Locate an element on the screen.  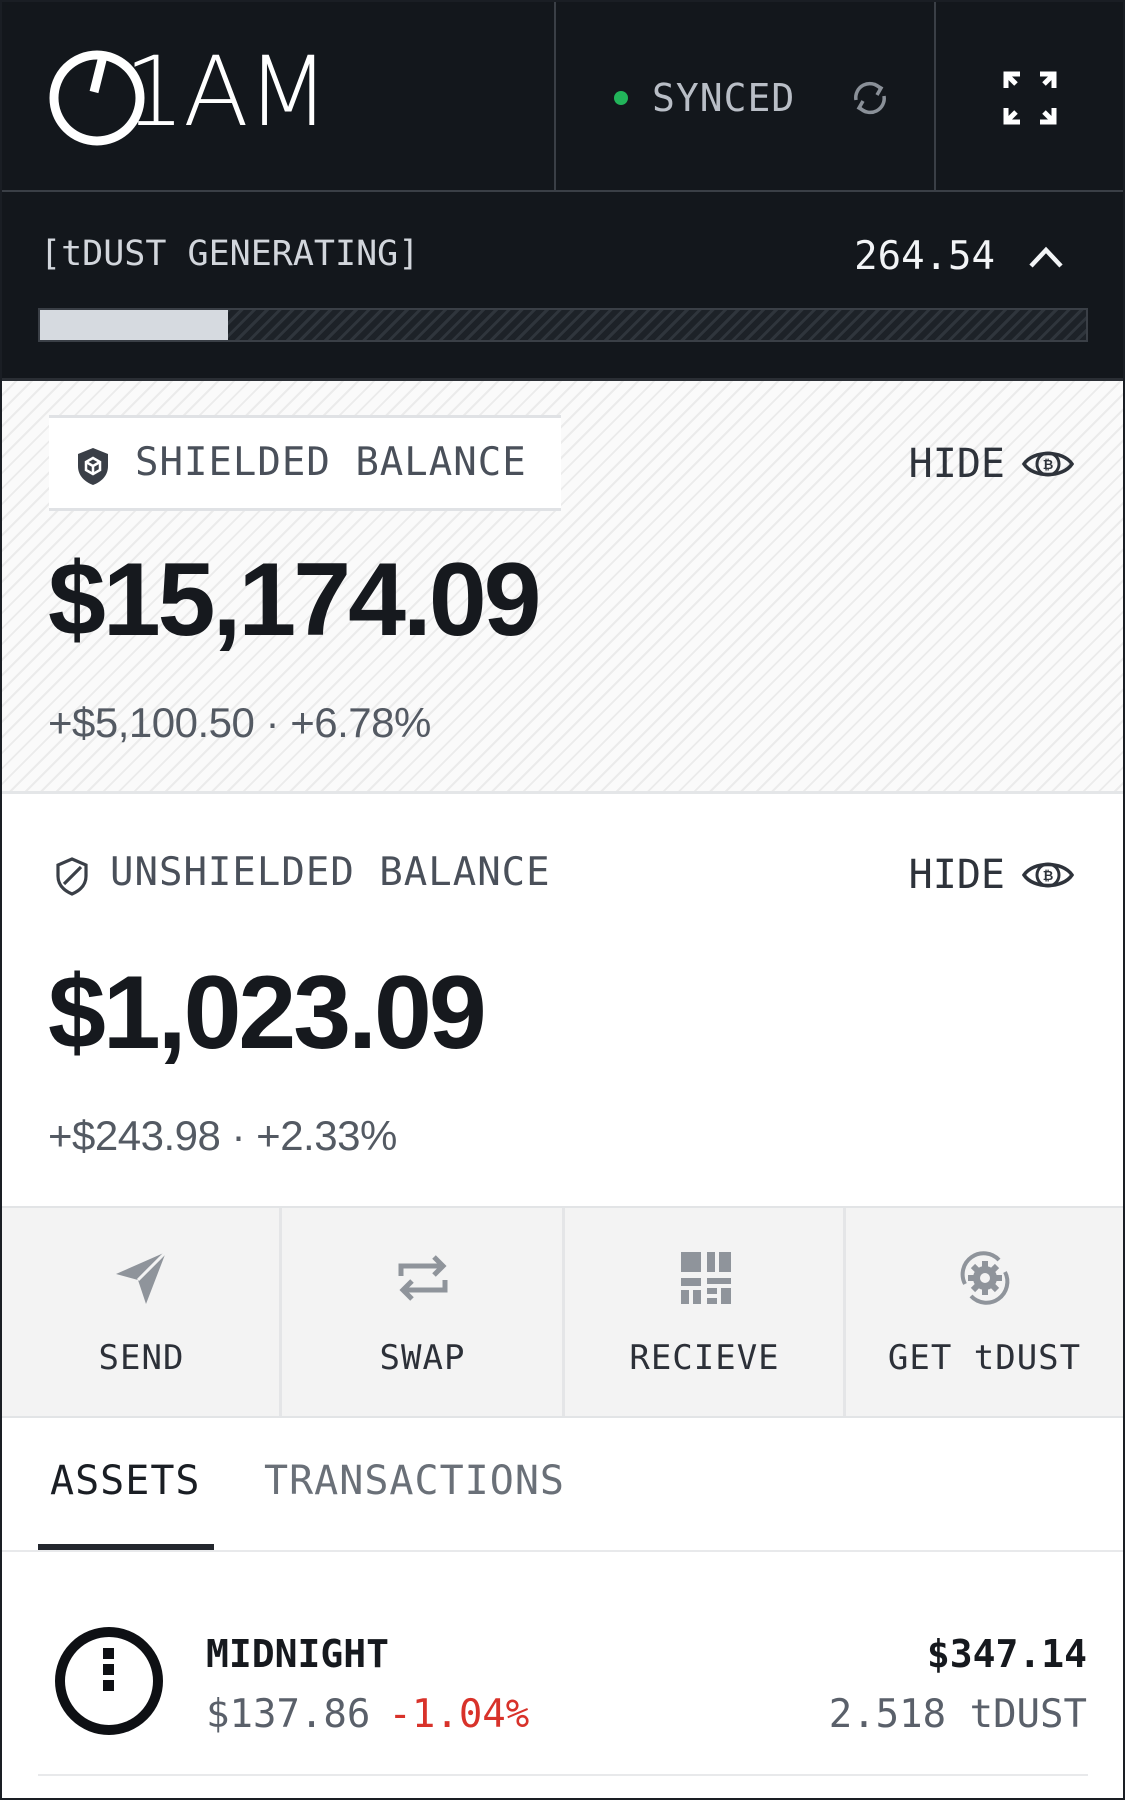
tab-transactions: TRANSACTIONS is located at coordinates (414, 1481).